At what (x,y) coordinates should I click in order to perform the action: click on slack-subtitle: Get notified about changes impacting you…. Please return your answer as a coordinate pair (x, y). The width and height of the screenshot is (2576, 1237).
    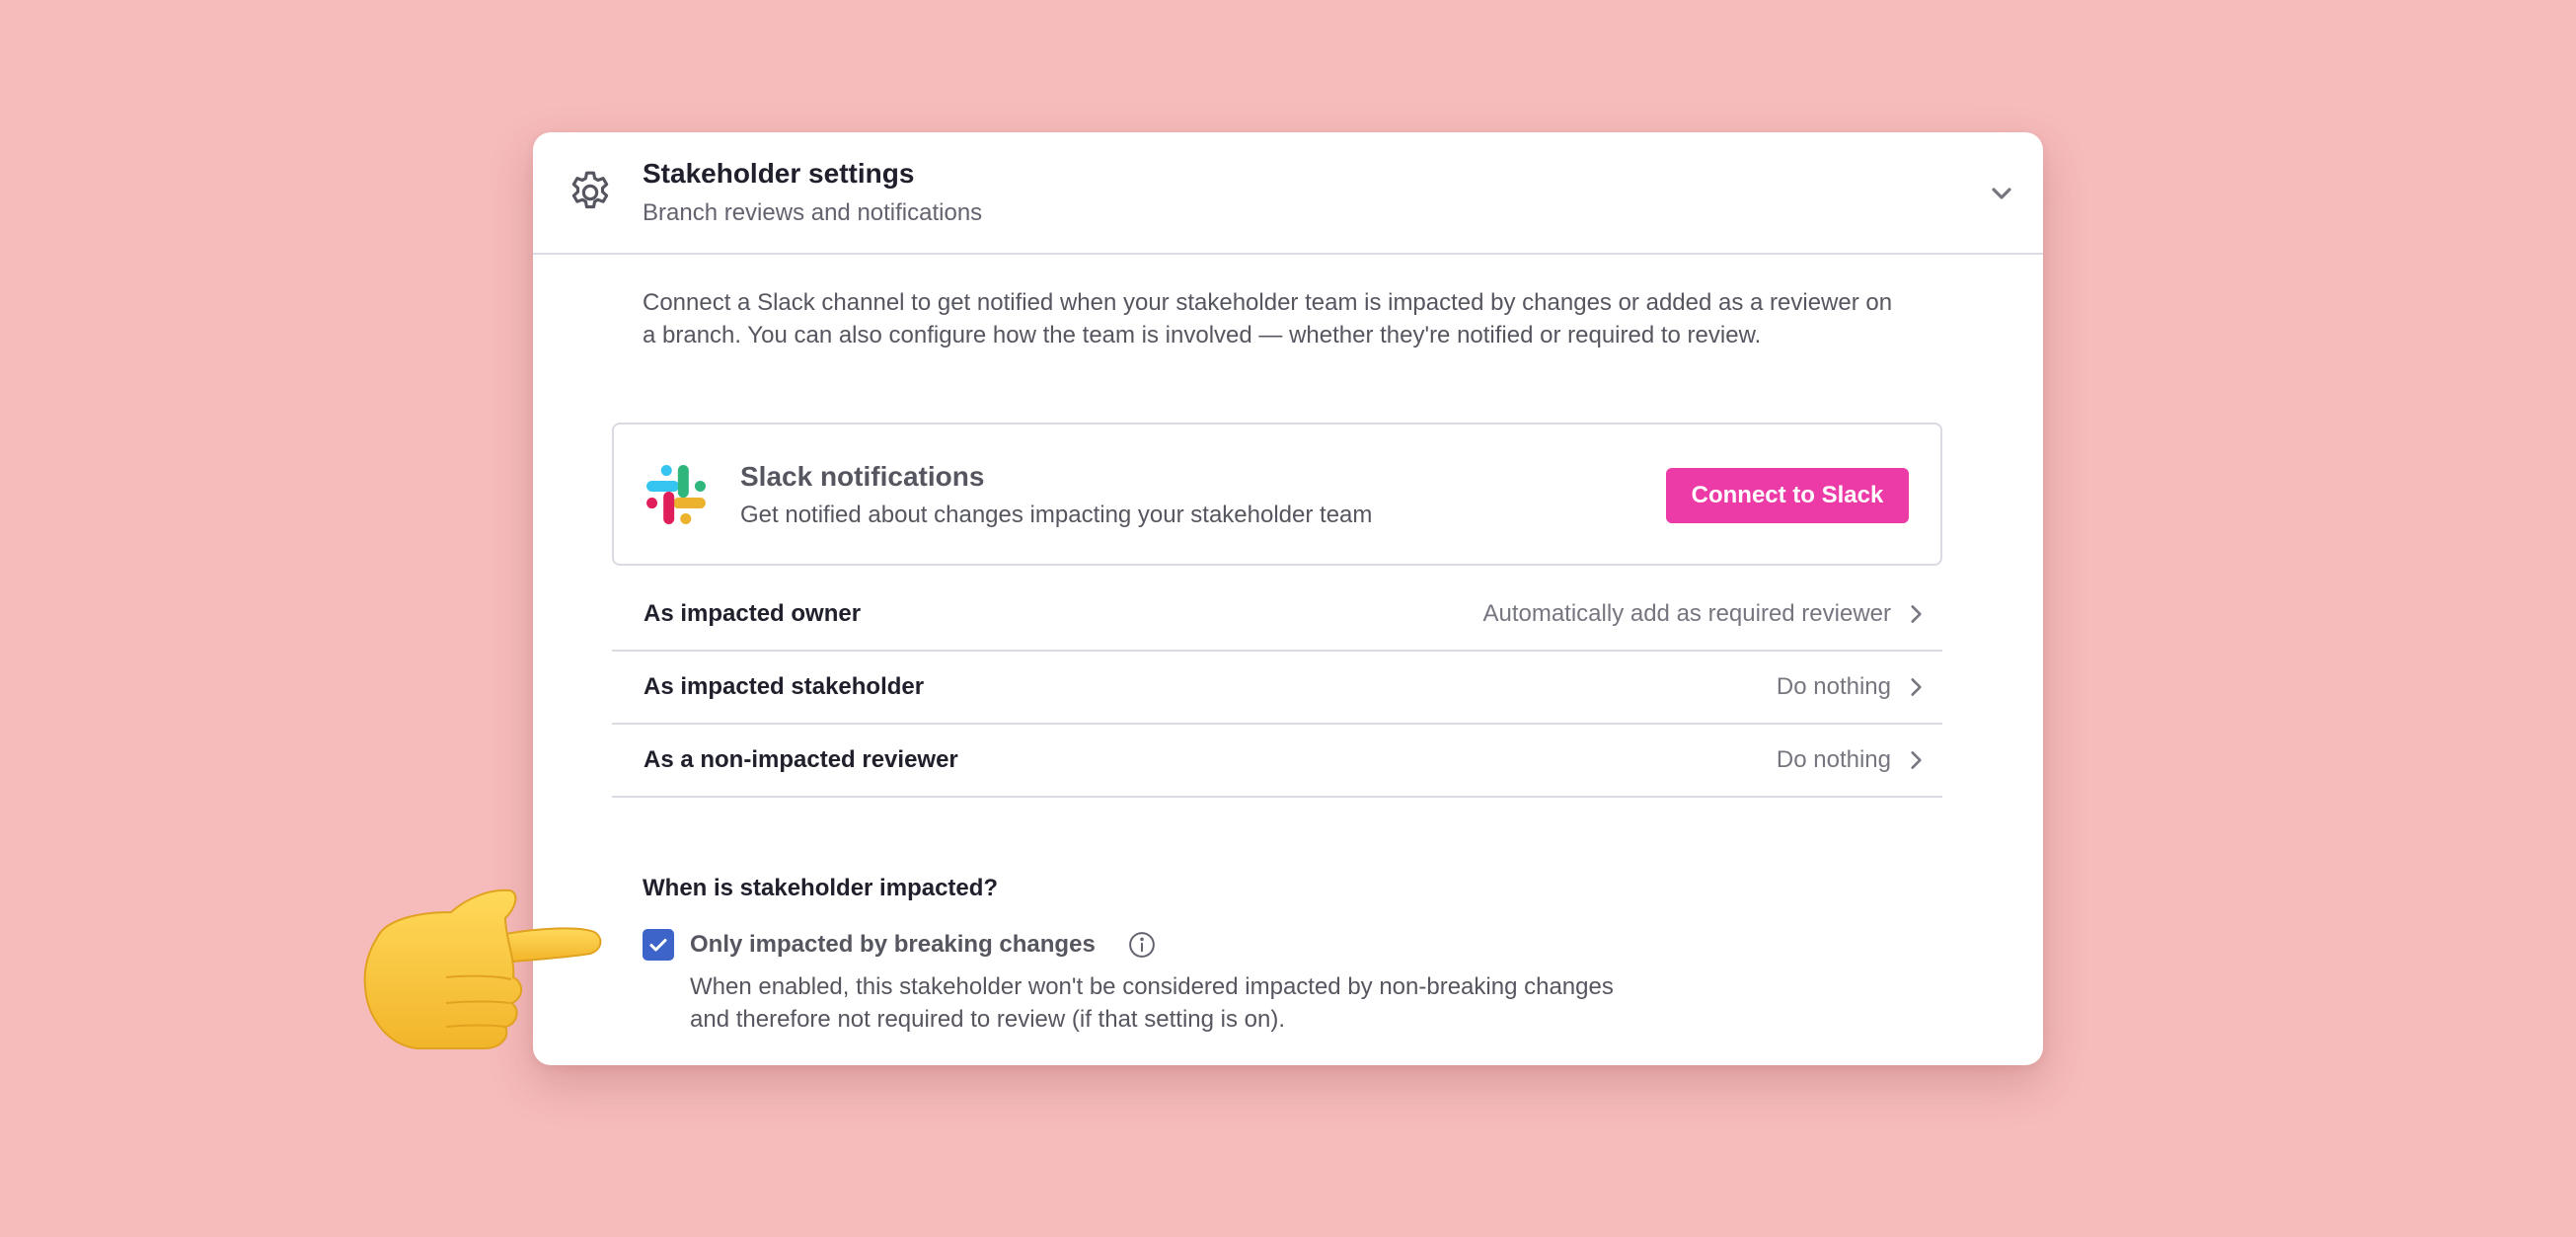
    Looking at the image, I should click on (1057, 515).